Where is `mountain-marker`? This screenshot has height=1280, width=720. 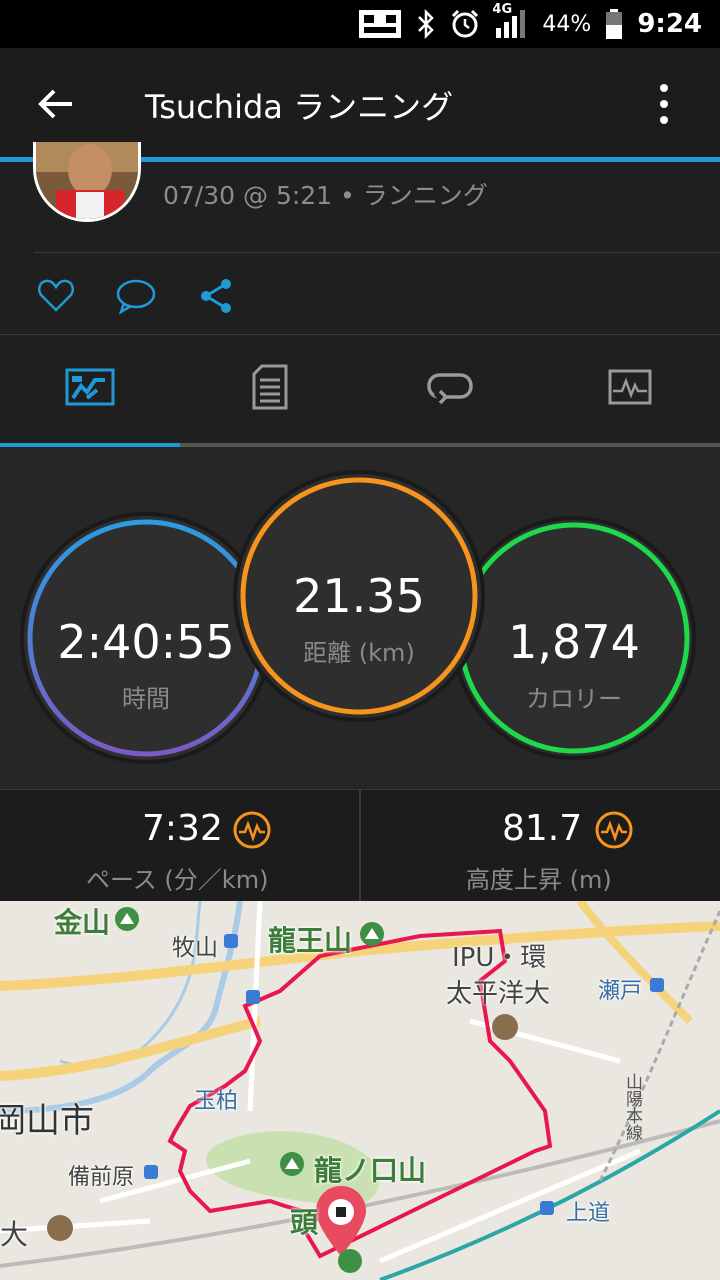 mountain-marker is located at coordinates (350, 1261).